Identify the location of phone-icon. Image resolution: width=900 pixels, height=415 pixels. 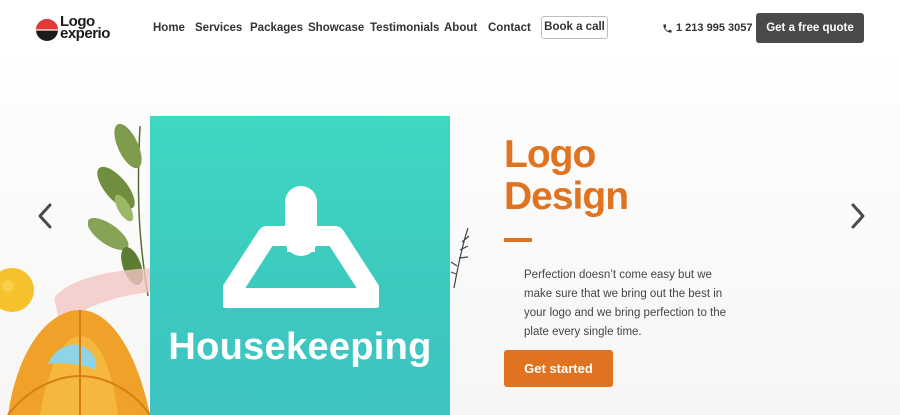
(667, 28).